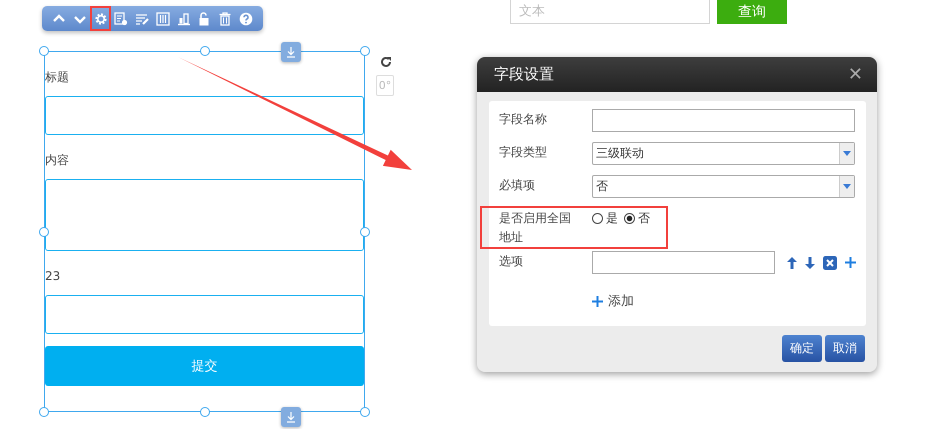 The image size is (948, 429). Describe the element at coordinates (183, 19) in the screenshot. I see `bar-chart-icon` at that location.